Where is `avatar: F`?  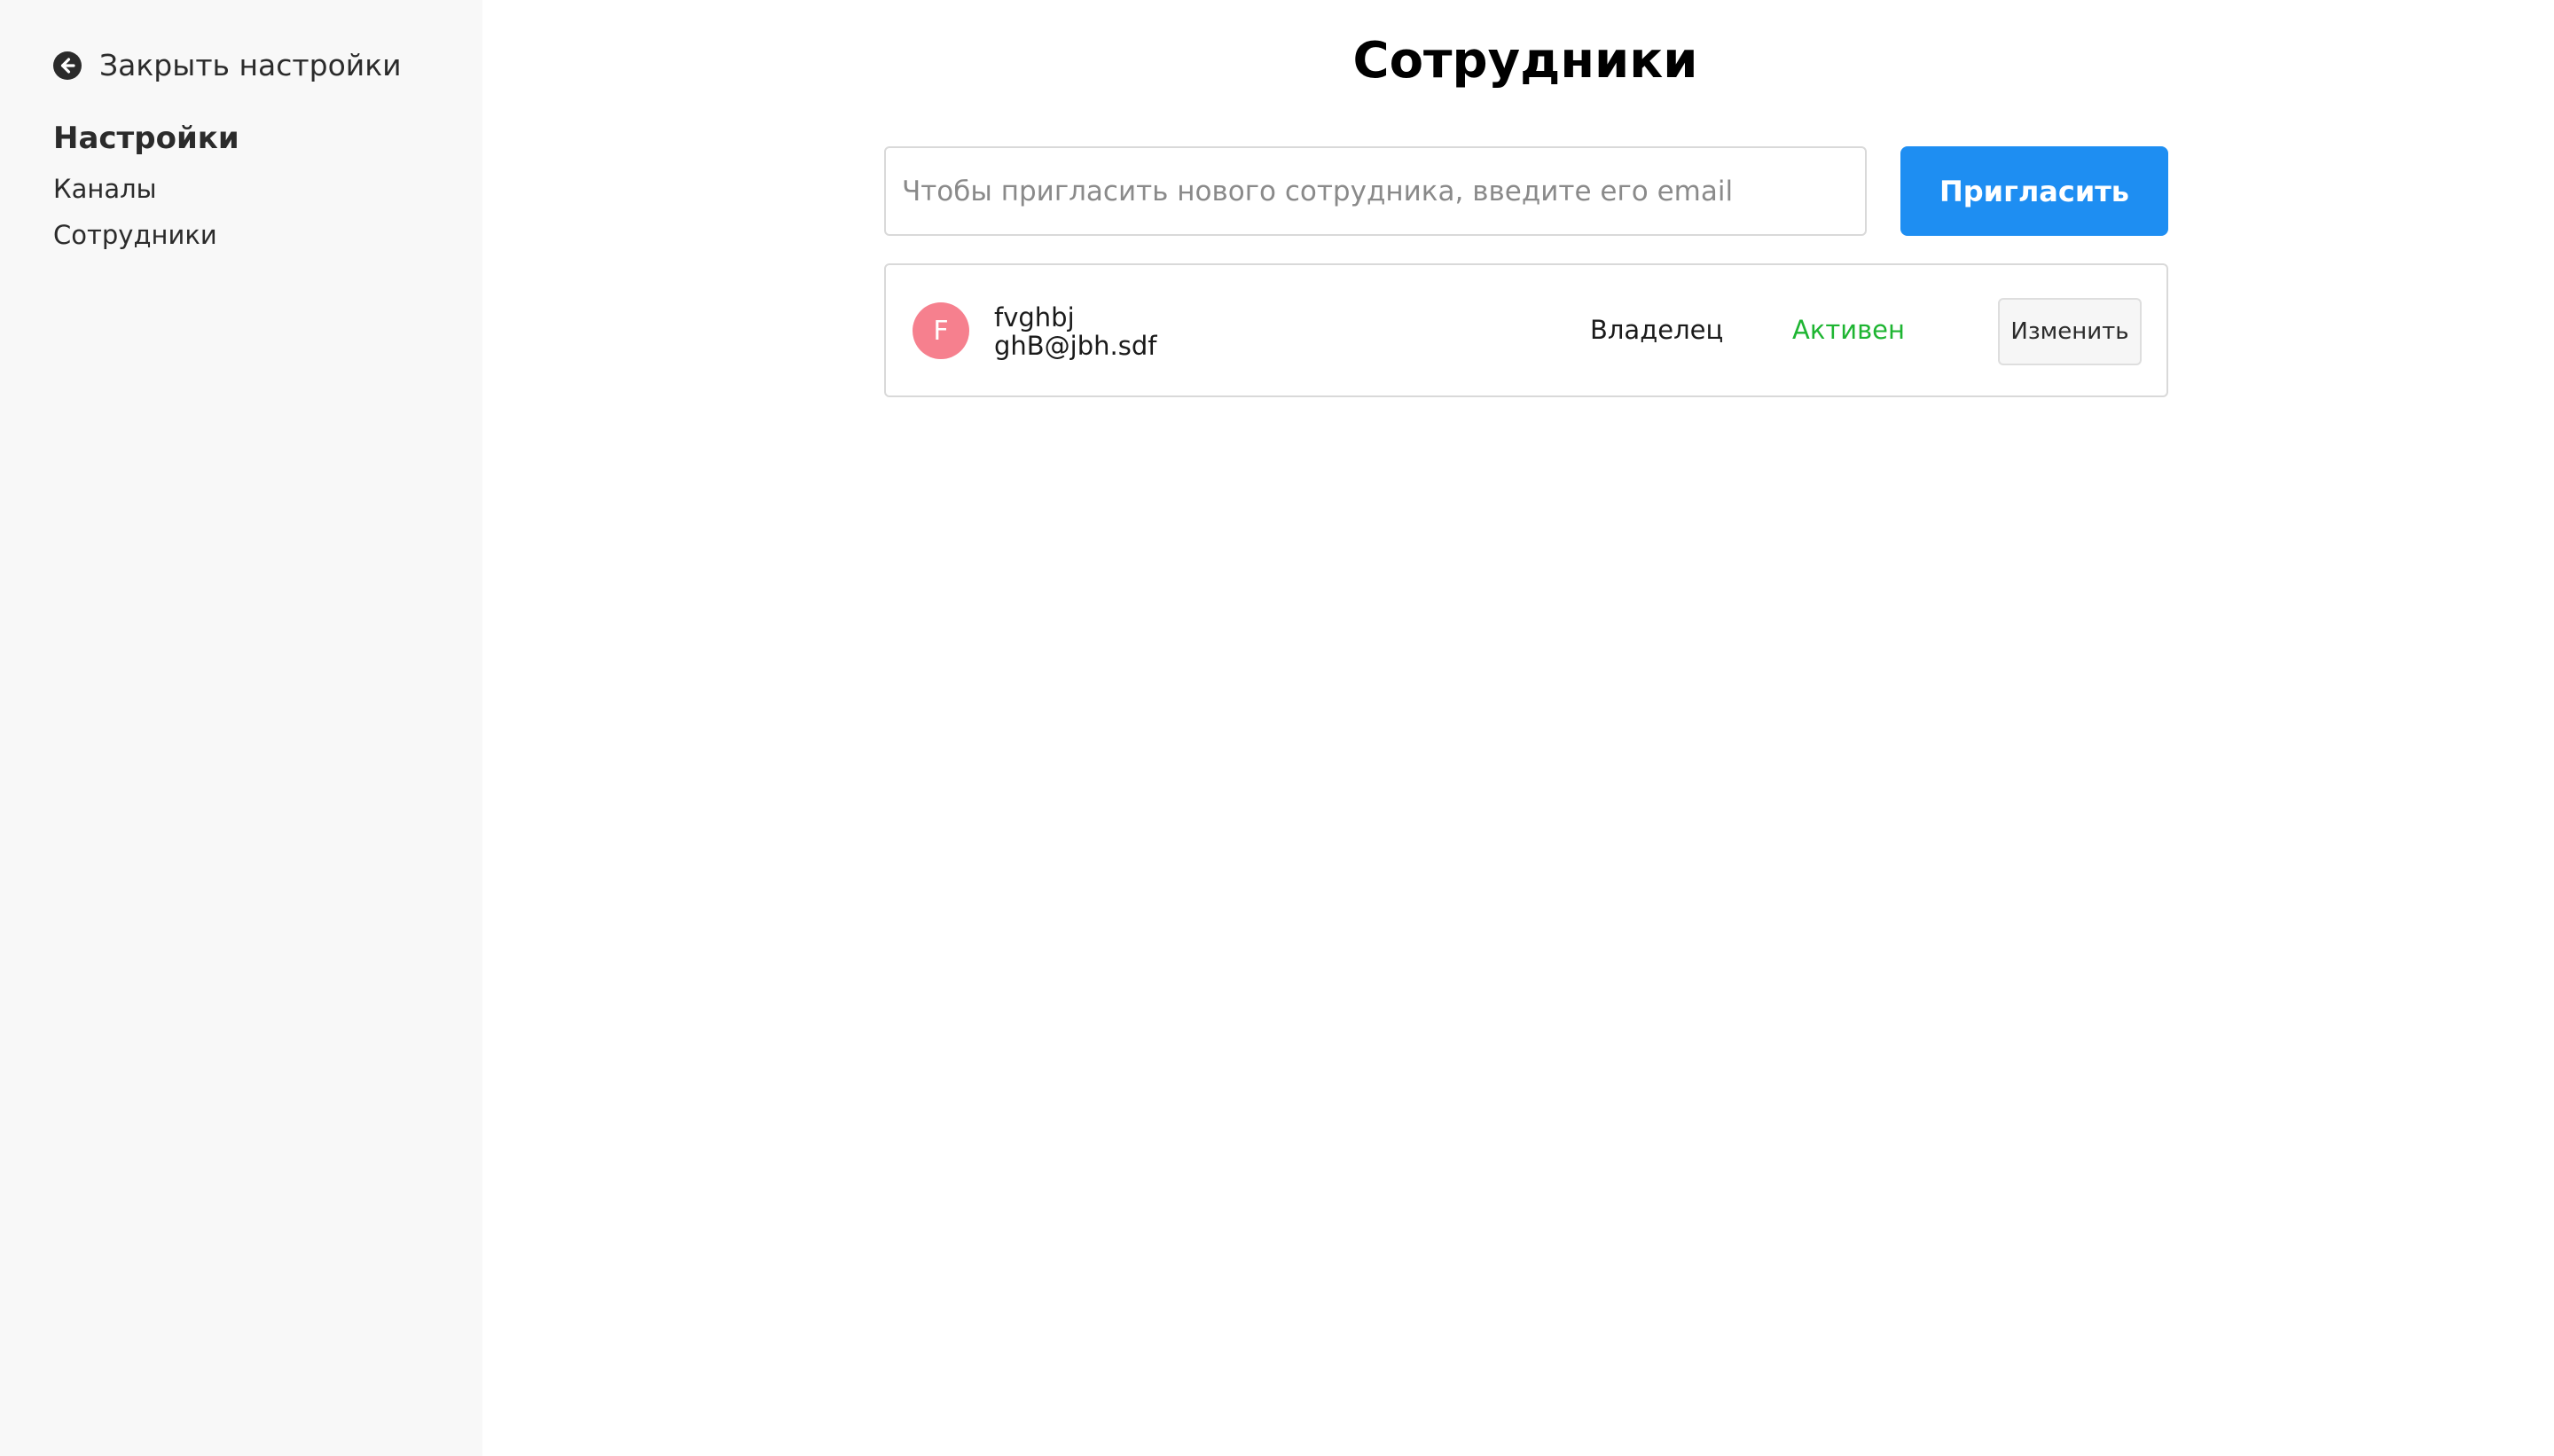
avatar: F is located at coordinates (941, 330).